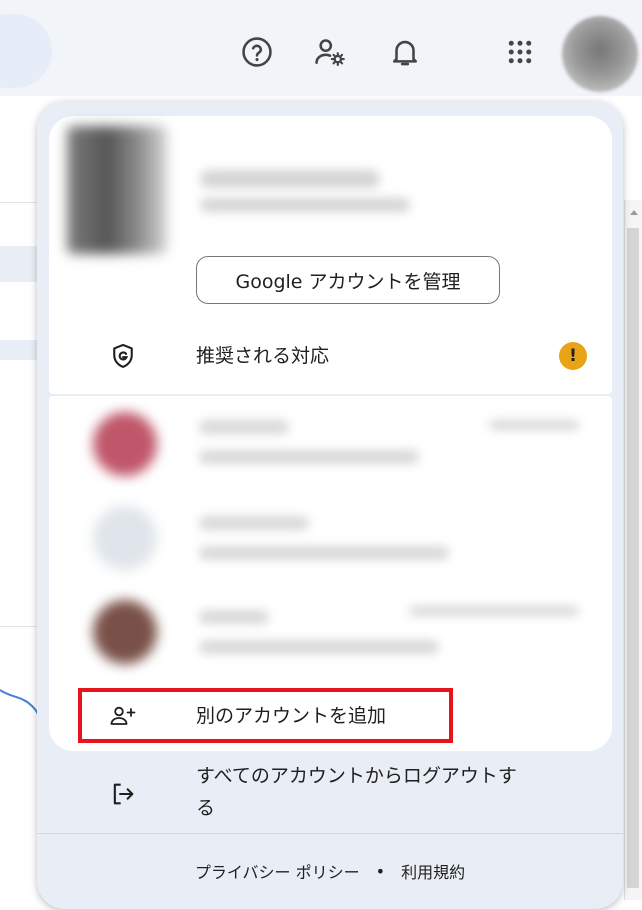 The image size is (642, 910). I want to click on logout-icon, so click(123, 794).